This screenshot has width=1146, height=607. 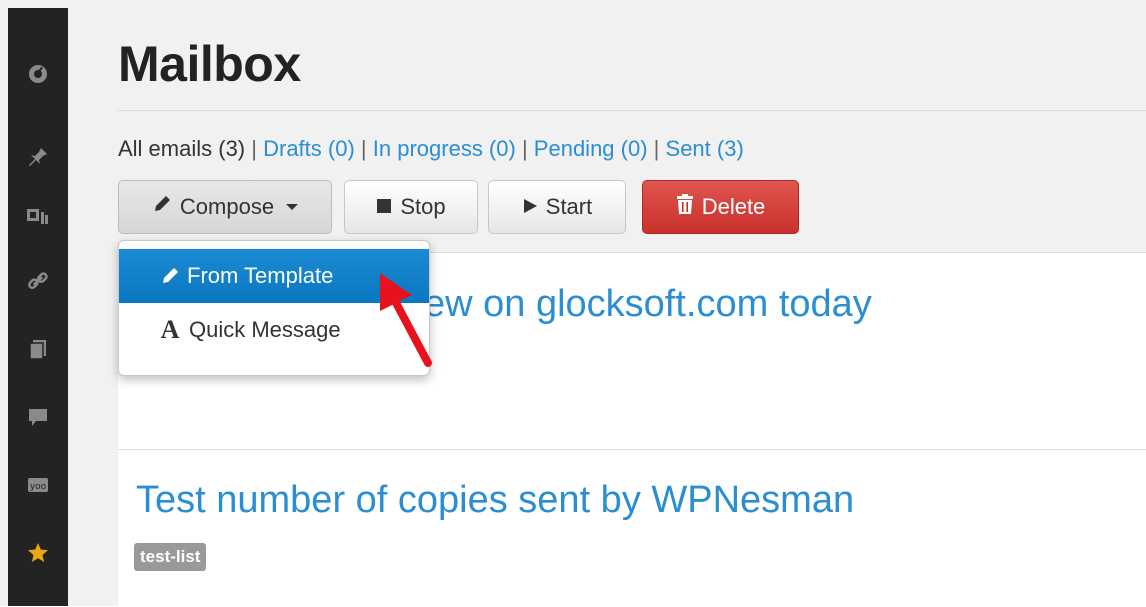 I want to click on row-divider, so click(x=632, y=449).